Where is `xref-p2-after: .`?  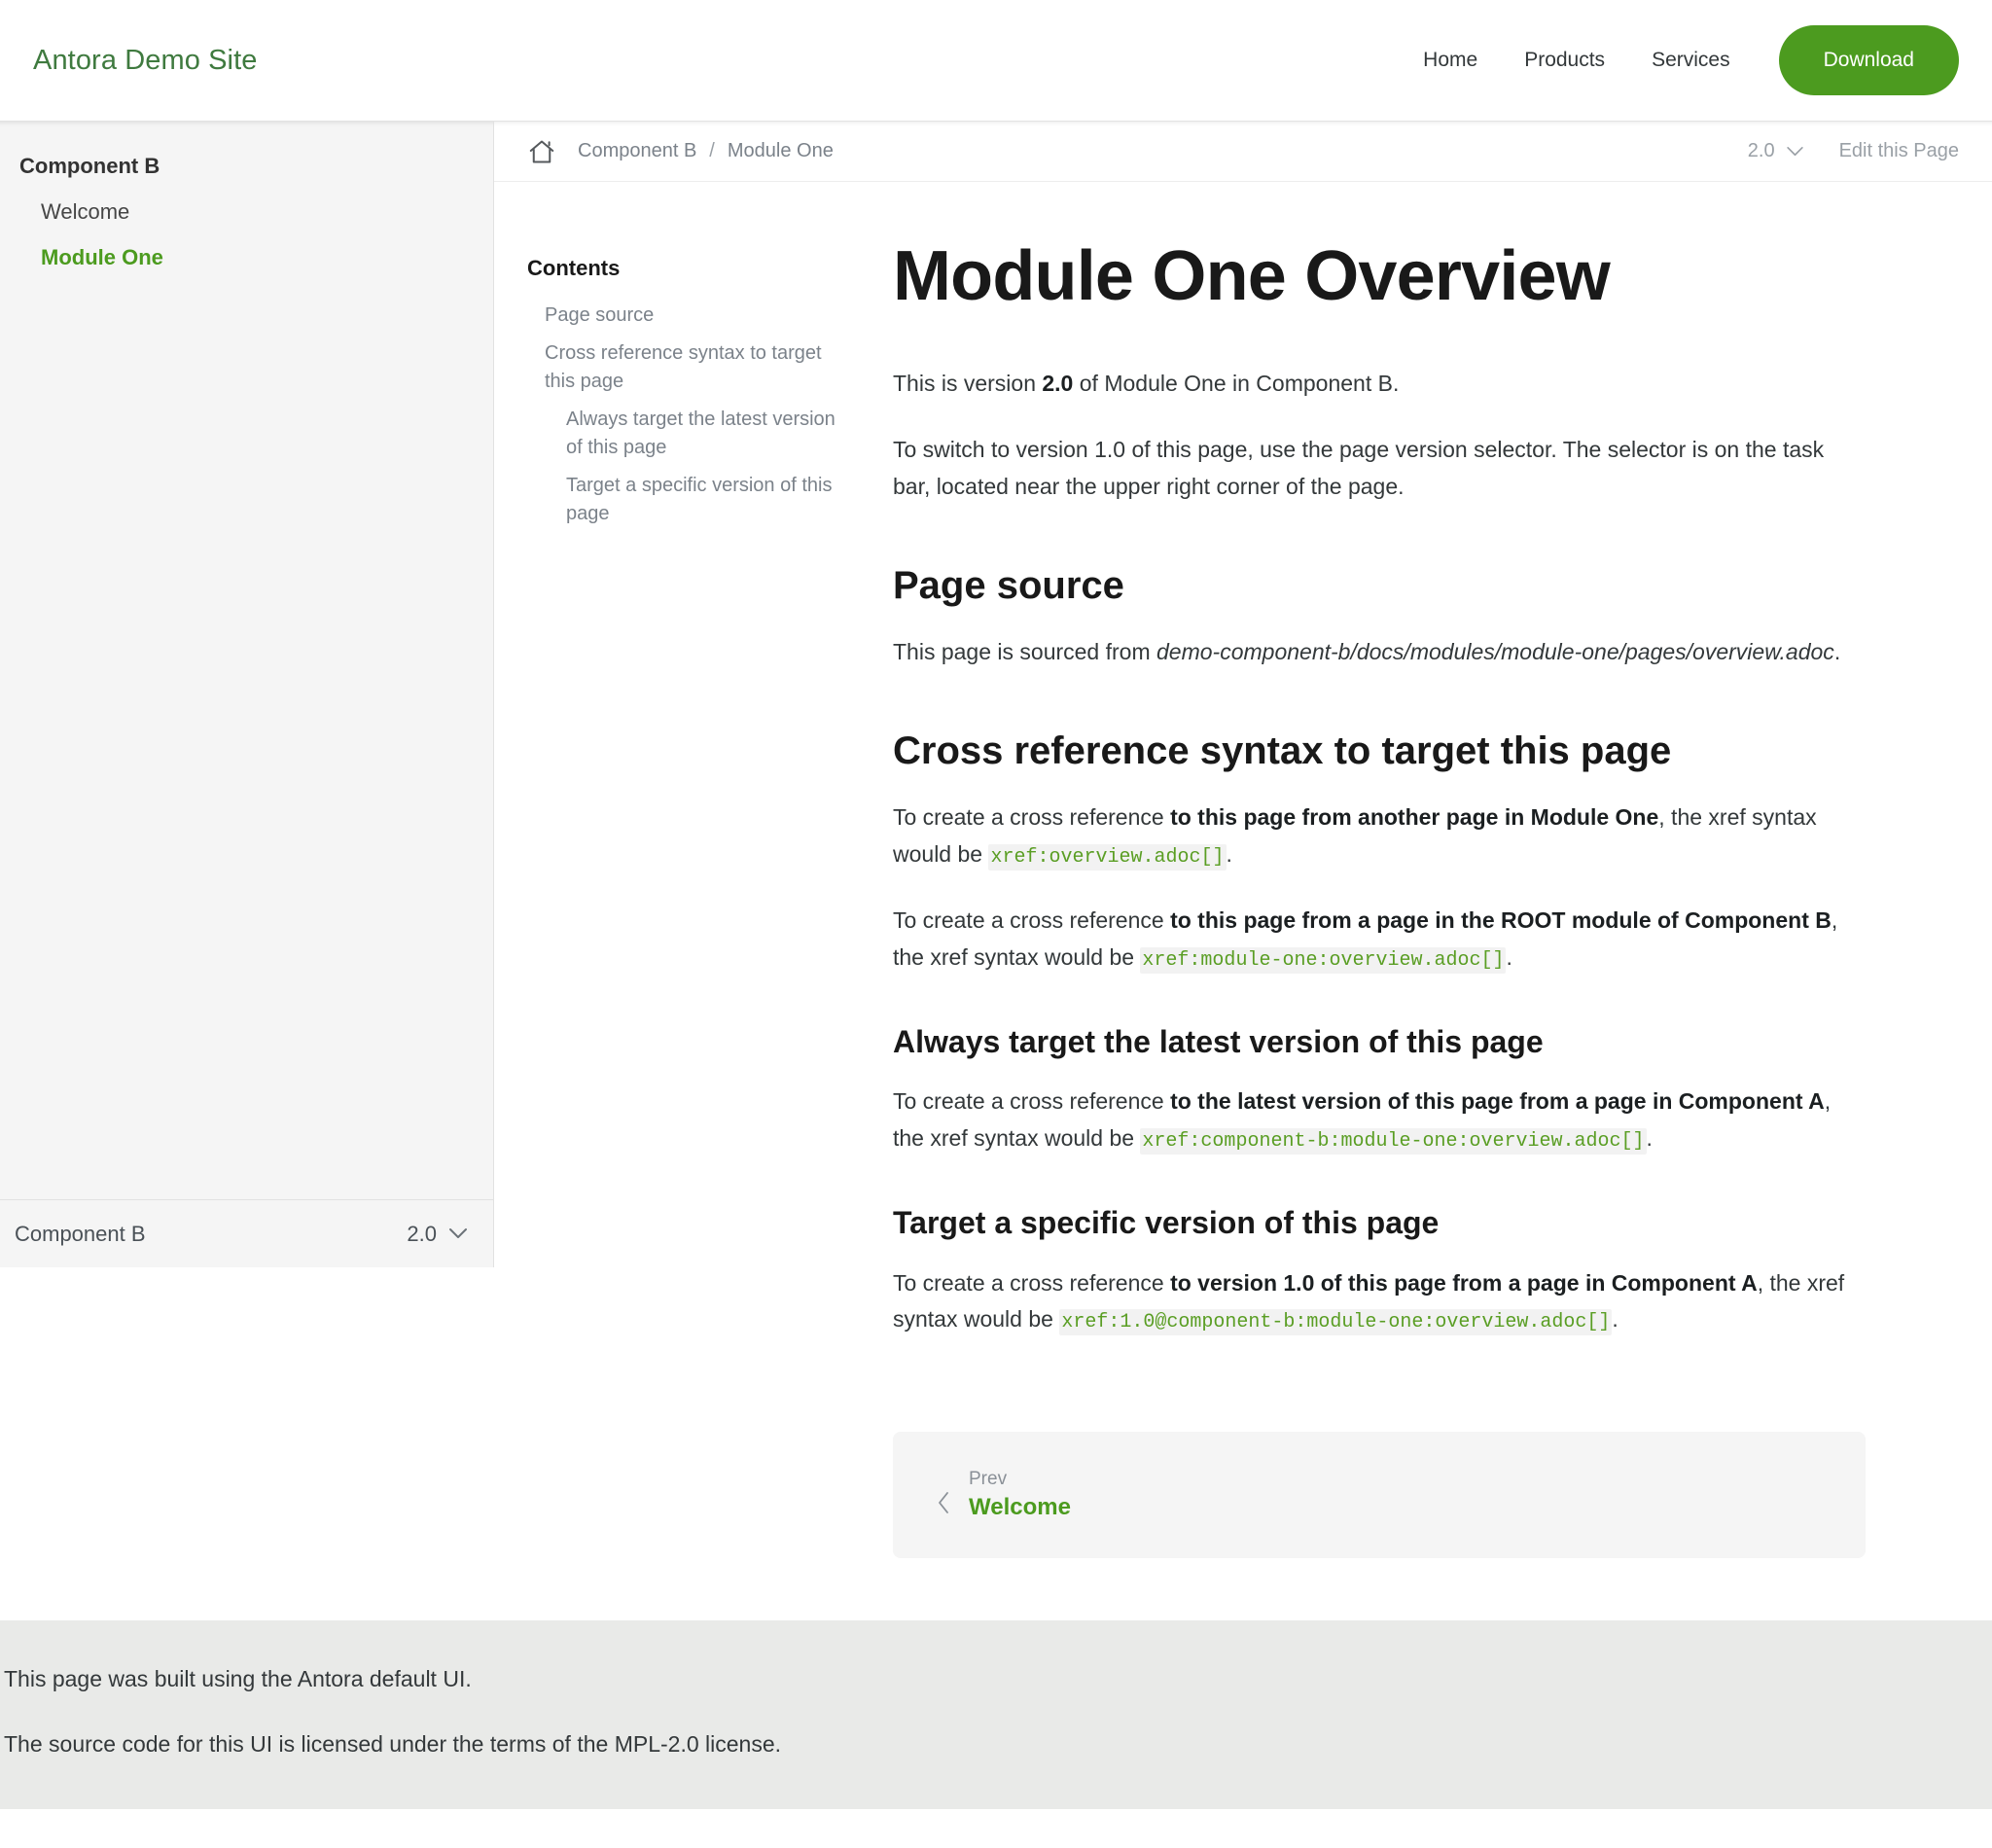
xref-p2-after: . is located at coordinates (1509, 956).